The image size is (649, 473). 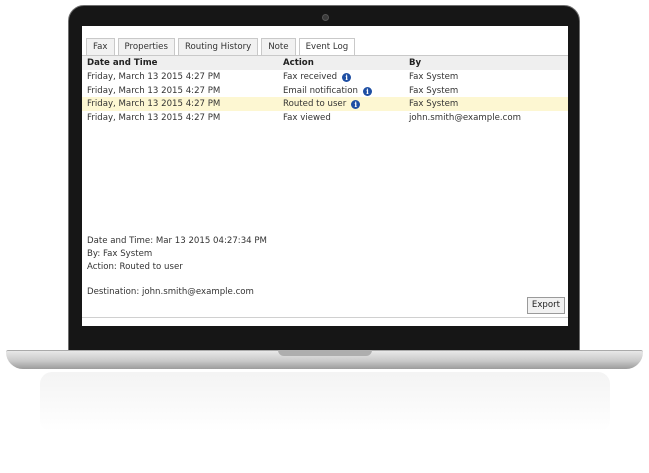 What do you see at coordinates (325, 353) in the screenshot?
I see `laptop-notch` at bounding box center [325, 353].